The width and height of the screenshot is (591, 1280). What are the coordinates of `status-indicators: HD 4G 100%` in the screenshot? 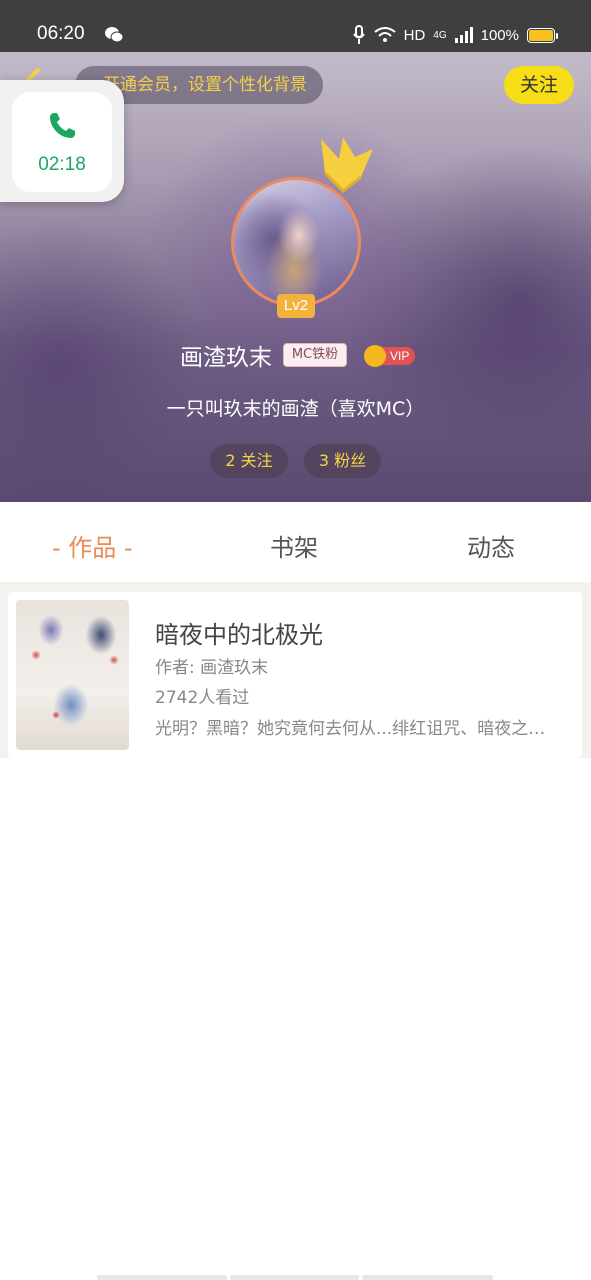 It's located at (455, 35).